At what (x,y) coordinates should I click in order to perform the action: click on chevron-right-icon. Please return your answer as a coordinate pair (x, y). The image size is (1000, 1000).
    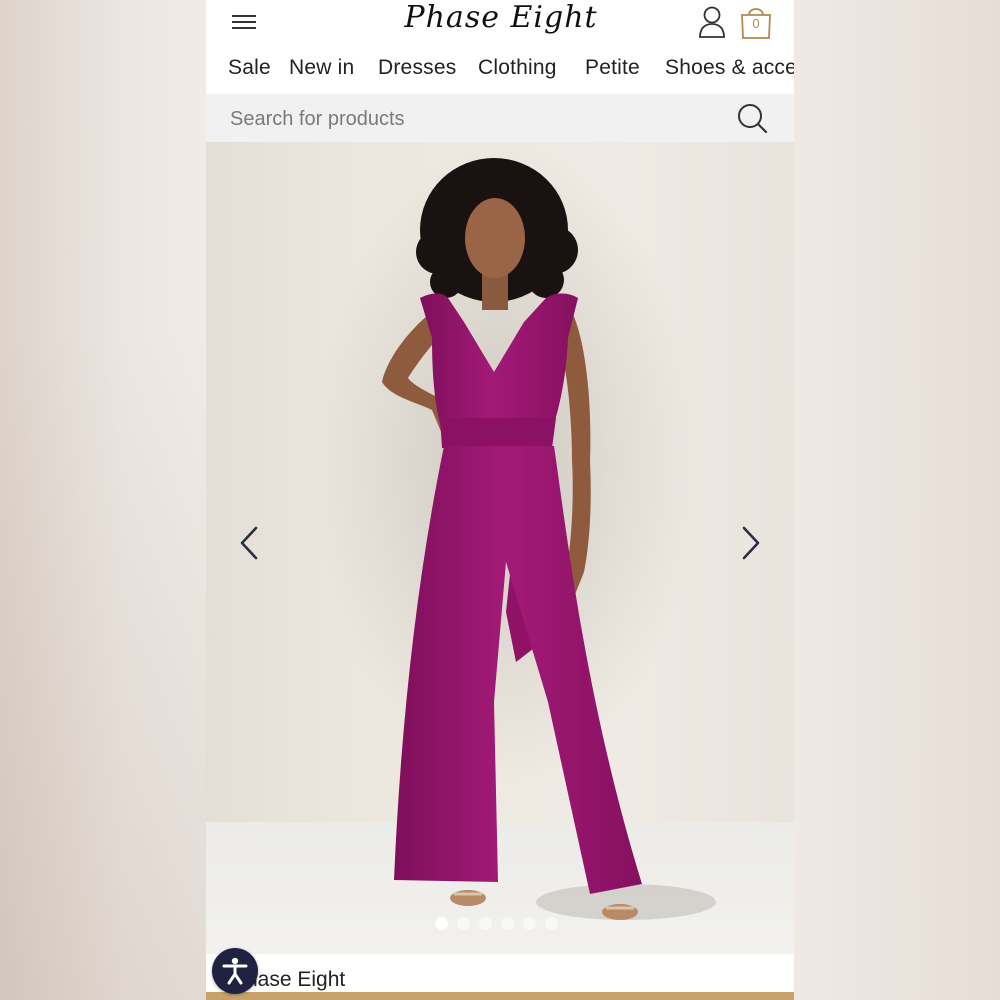
    Looking at the image, I should click on (750, 543).